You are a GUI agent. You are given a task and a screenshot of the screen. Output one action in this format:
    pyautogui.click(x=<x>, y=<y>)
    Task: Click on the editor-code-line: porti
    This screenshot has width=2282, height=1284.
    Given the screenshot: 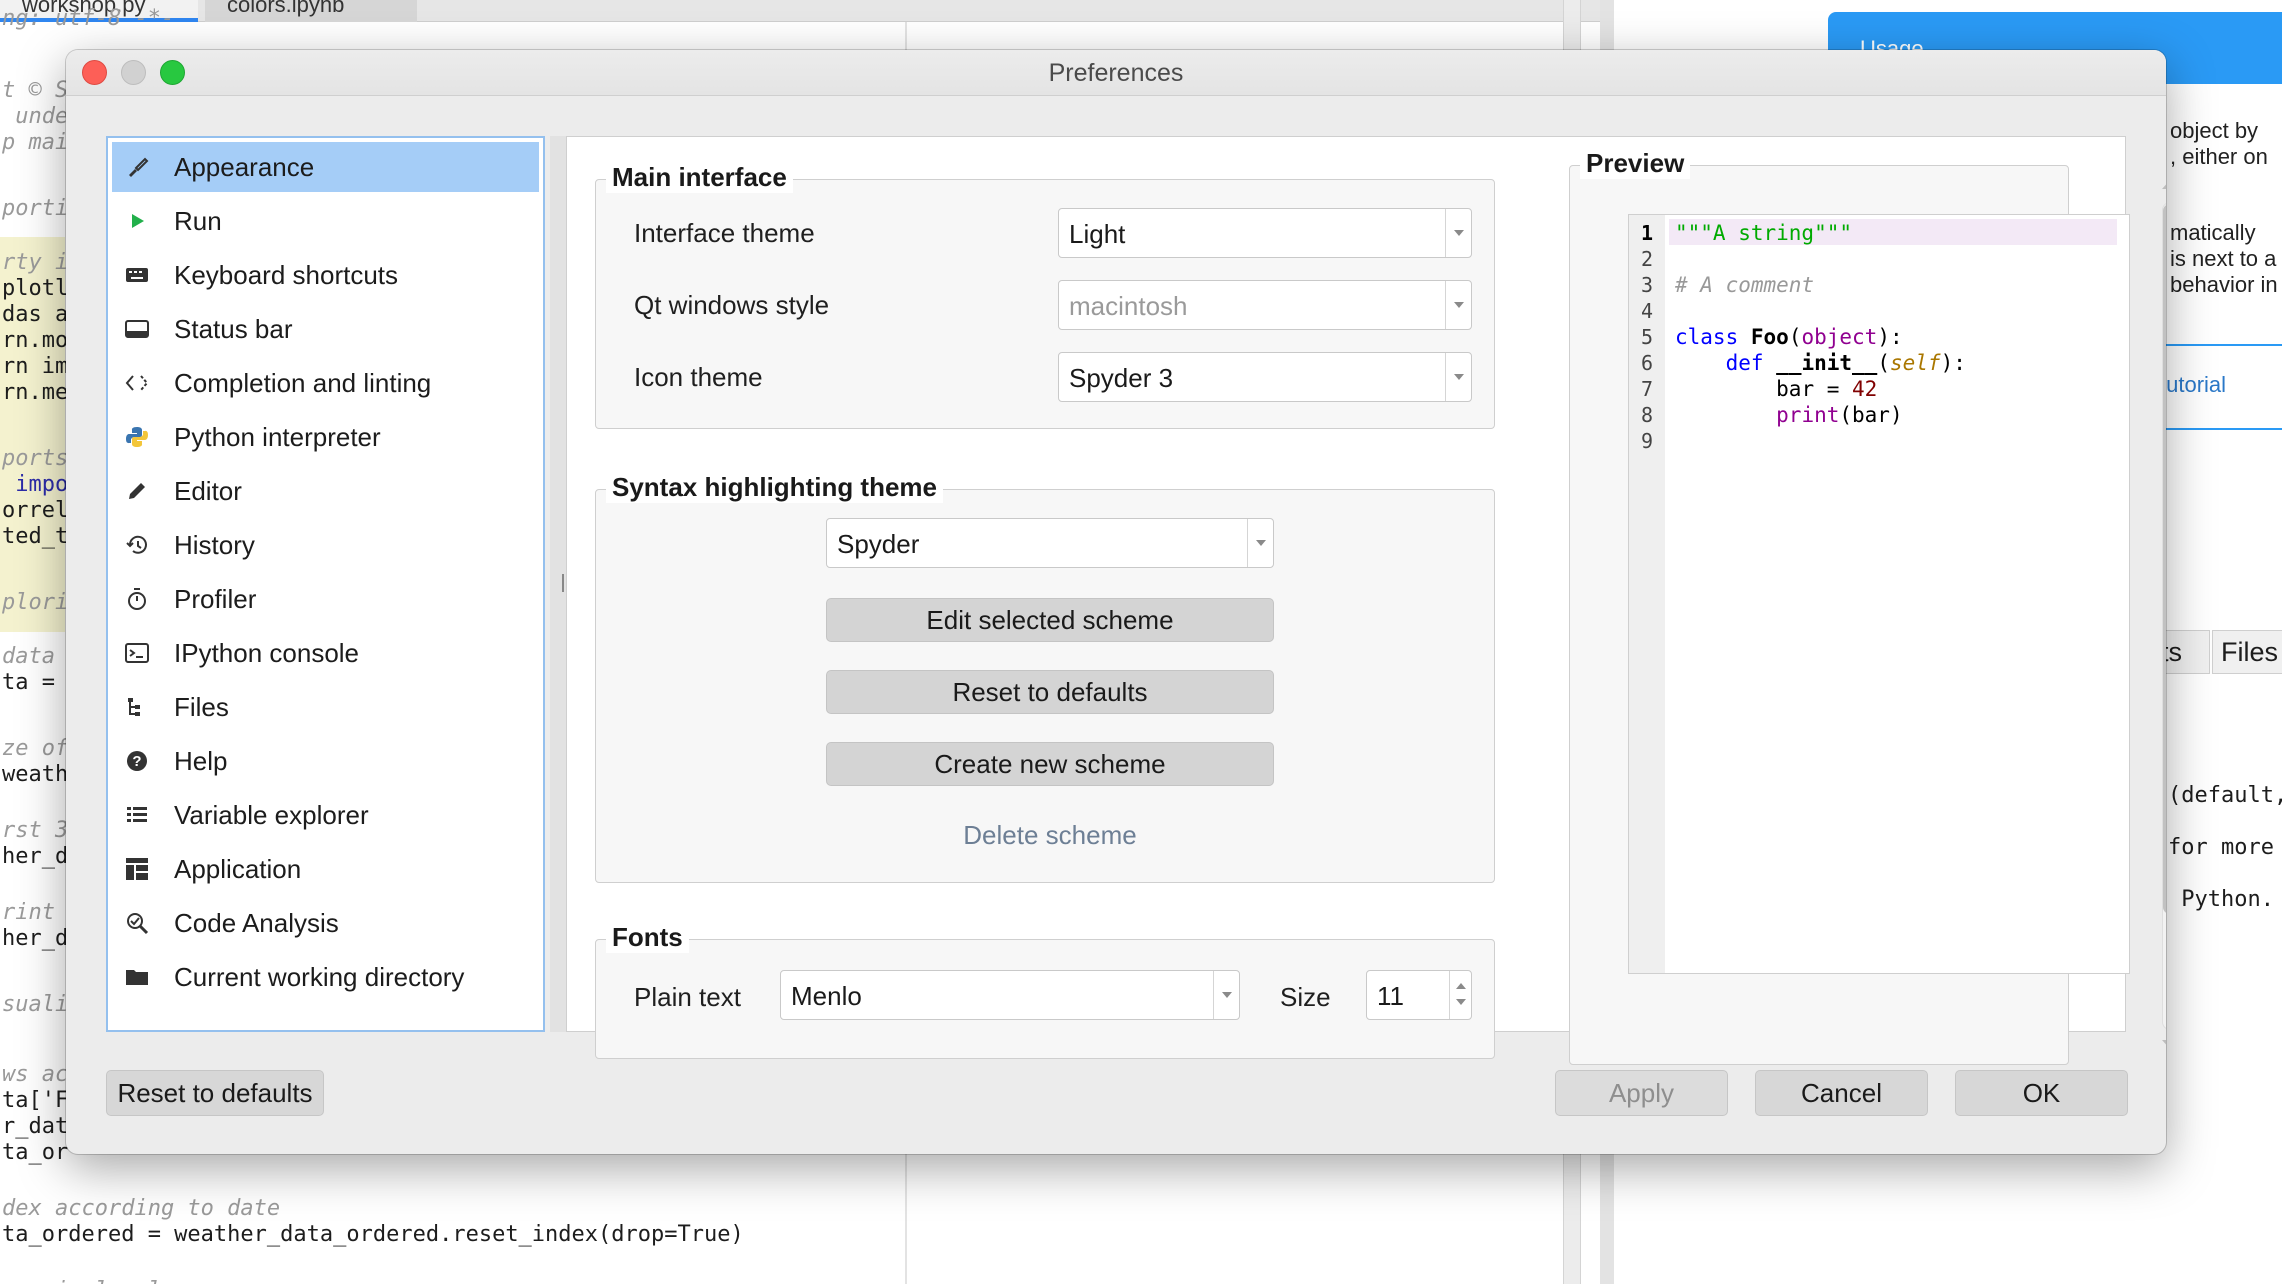 What is the action you would take?
    pyautogui.click(x=35, y=208)
    